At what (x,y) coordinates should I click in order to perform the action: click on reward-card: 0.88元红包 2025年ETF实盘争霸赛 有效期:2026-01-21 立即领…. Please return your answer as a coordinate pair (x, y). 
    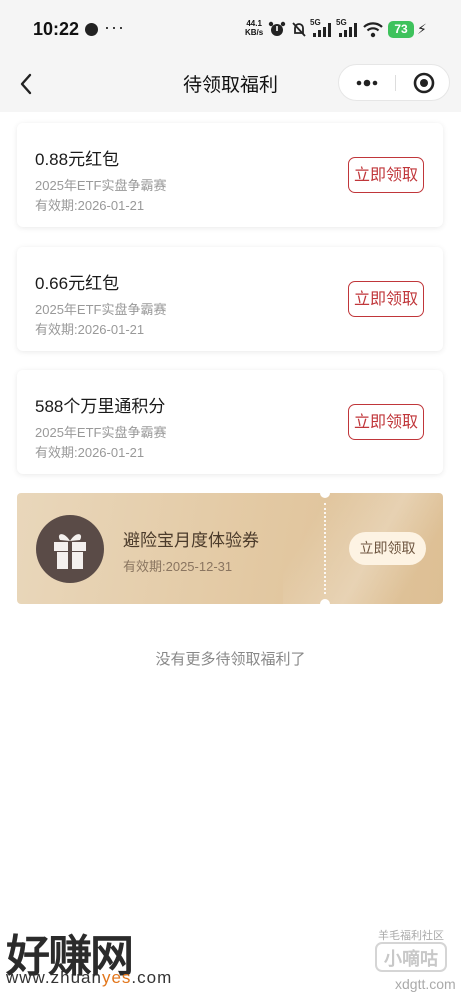
    Looking at the image, I should click on (230, 175).